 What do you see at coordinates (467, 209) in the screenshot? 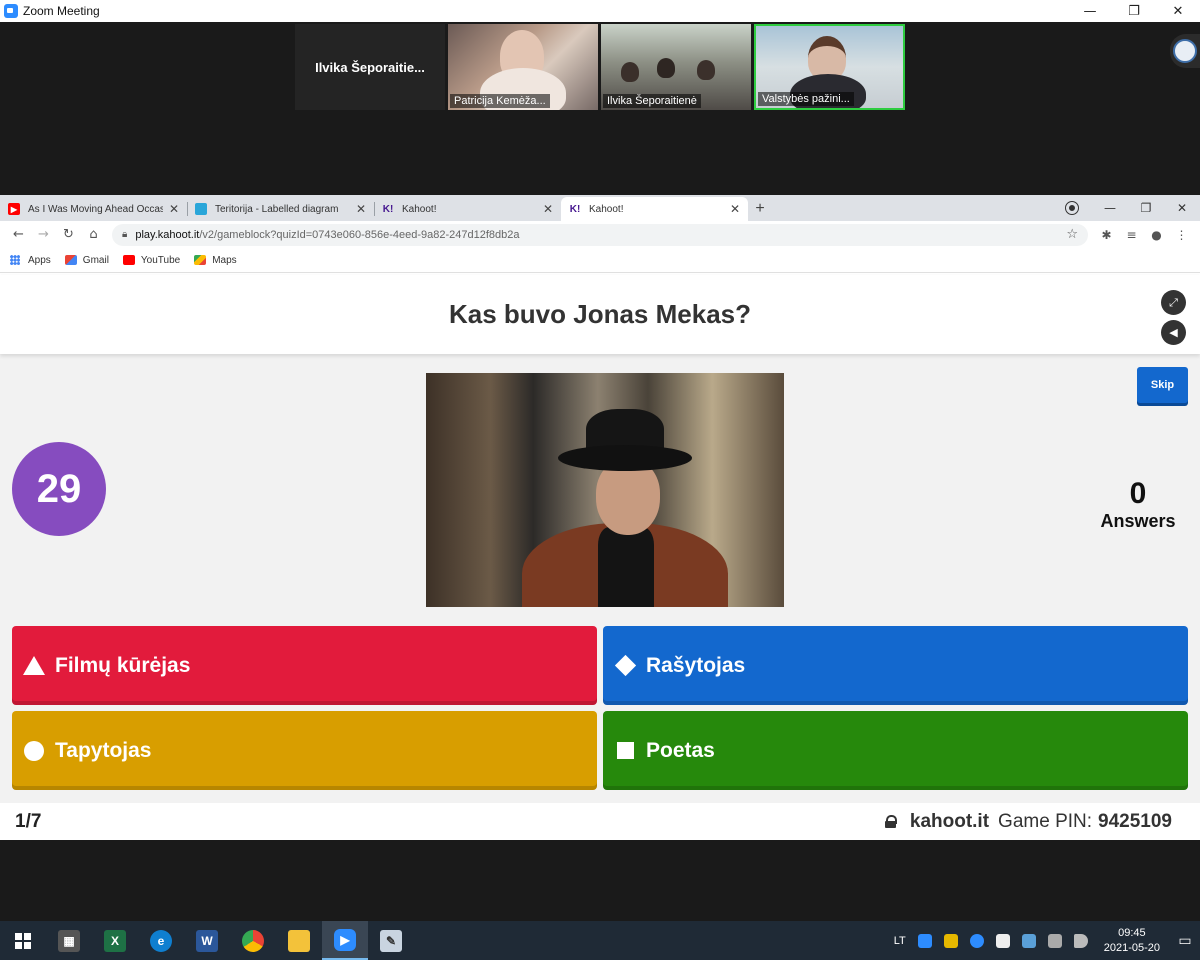
I see `tab-kahoot: K! Kahoot! ✕` at bounding box center [467, 209].